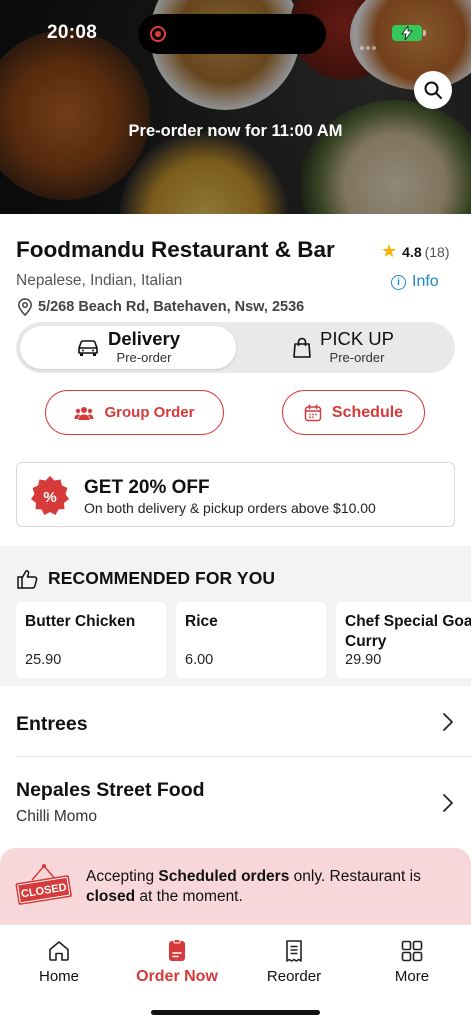 This screenshot has width=471, height=1024. I want to click on tab-more: More, so click(412, 962).